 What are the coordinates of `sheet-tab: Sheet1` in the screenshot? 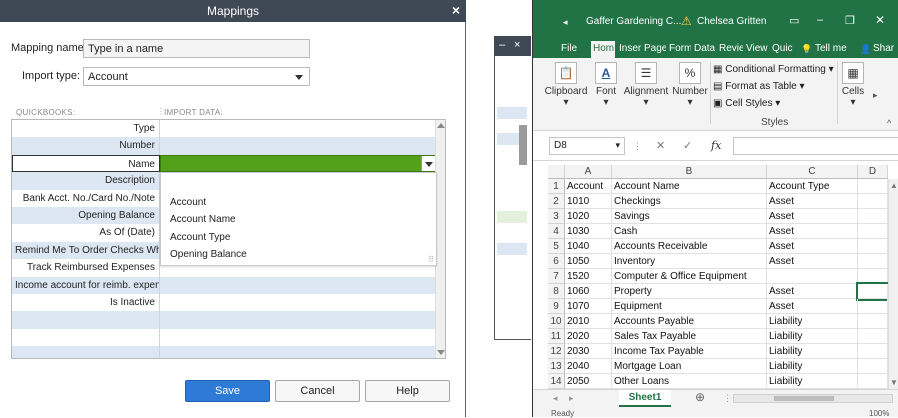 It's located at (645, 398).